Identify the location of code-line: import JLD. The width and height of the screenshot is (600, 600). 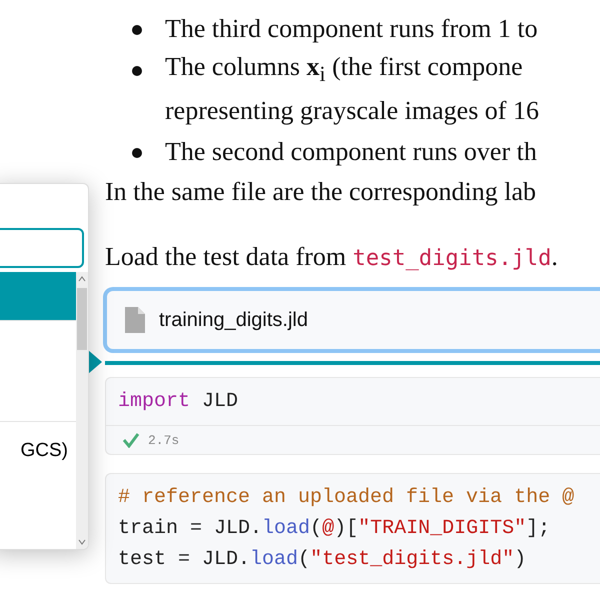
(179, 402).